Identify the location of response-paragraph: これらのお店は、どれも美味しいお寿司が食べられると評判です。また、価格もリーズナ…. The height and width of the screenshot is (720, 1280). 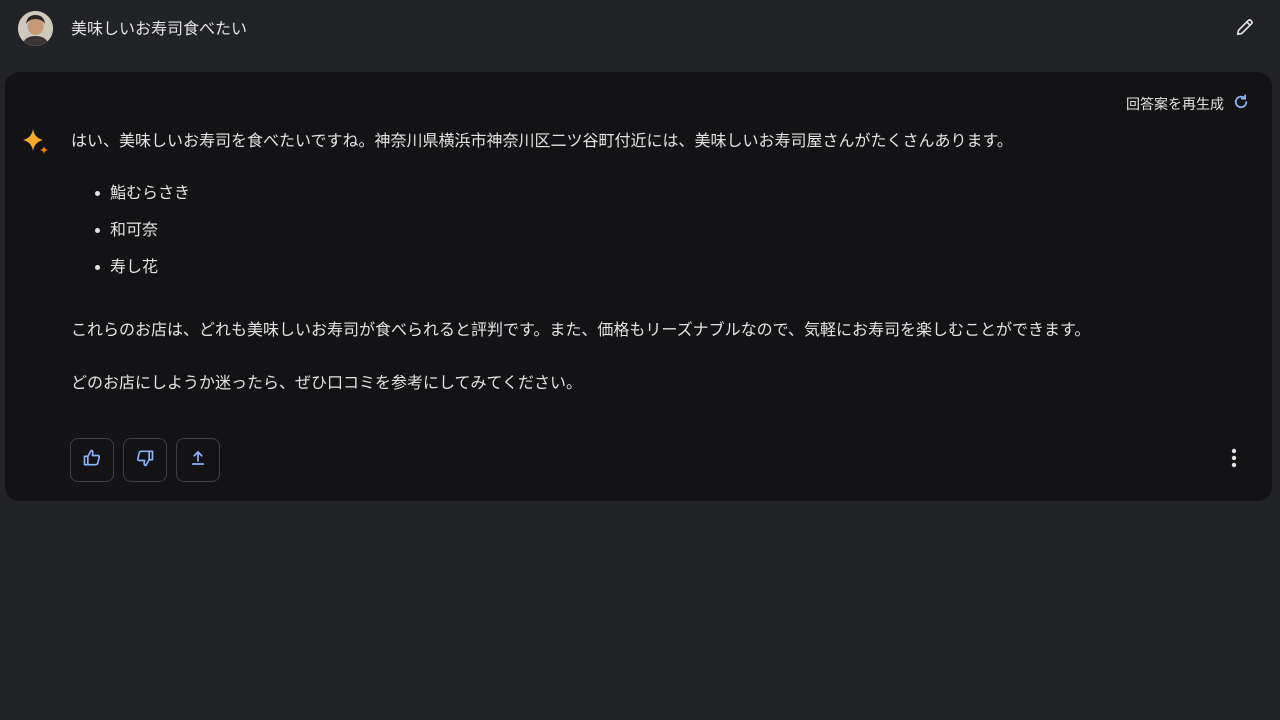
(581, 329).